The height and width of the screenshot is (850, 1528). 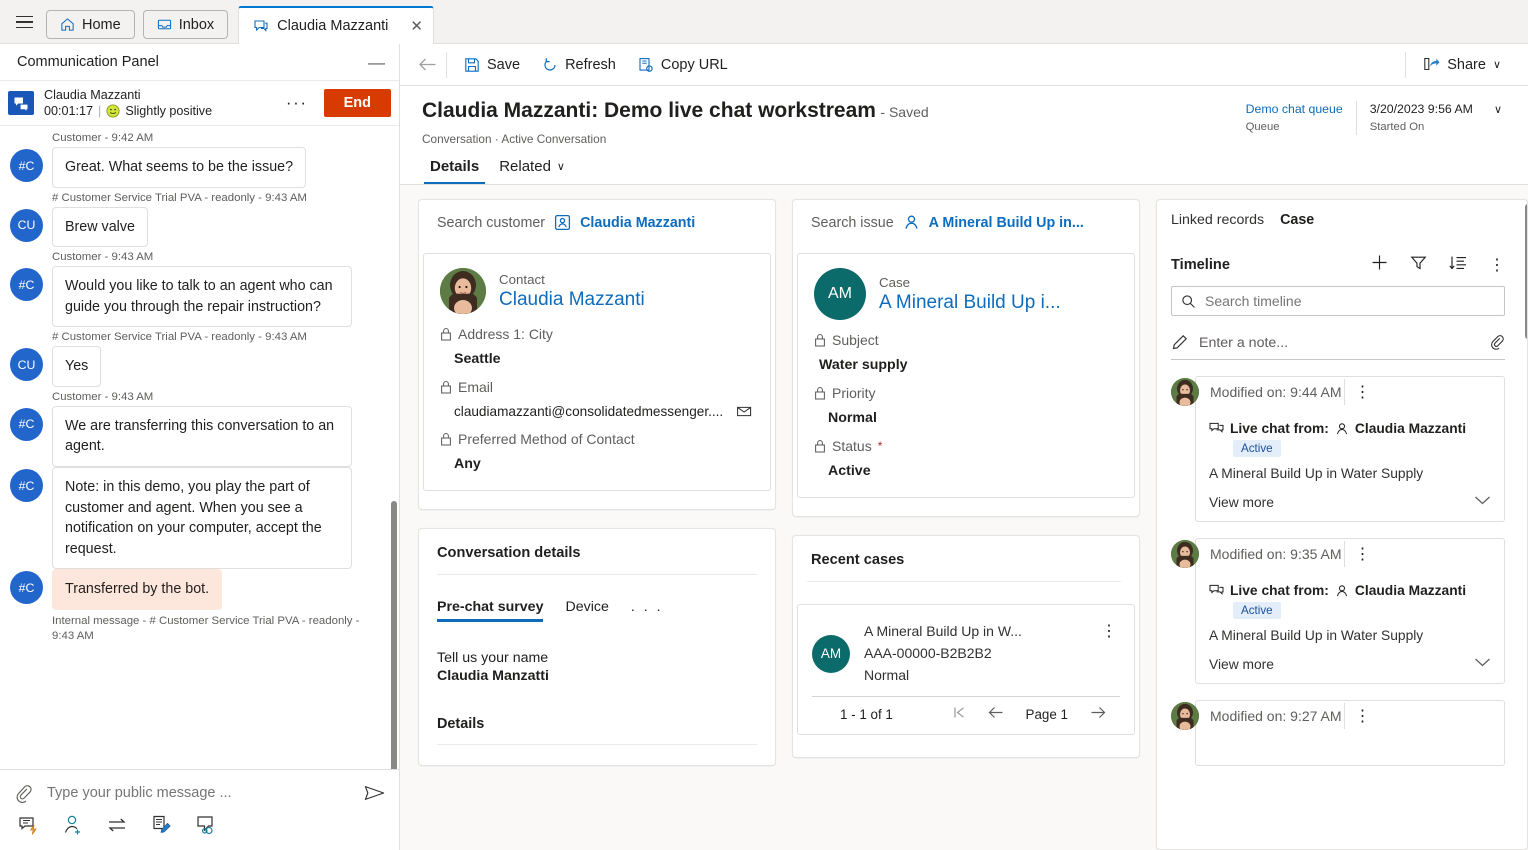 I want to click on message-avatar: CU, so click(x=26, y=225).